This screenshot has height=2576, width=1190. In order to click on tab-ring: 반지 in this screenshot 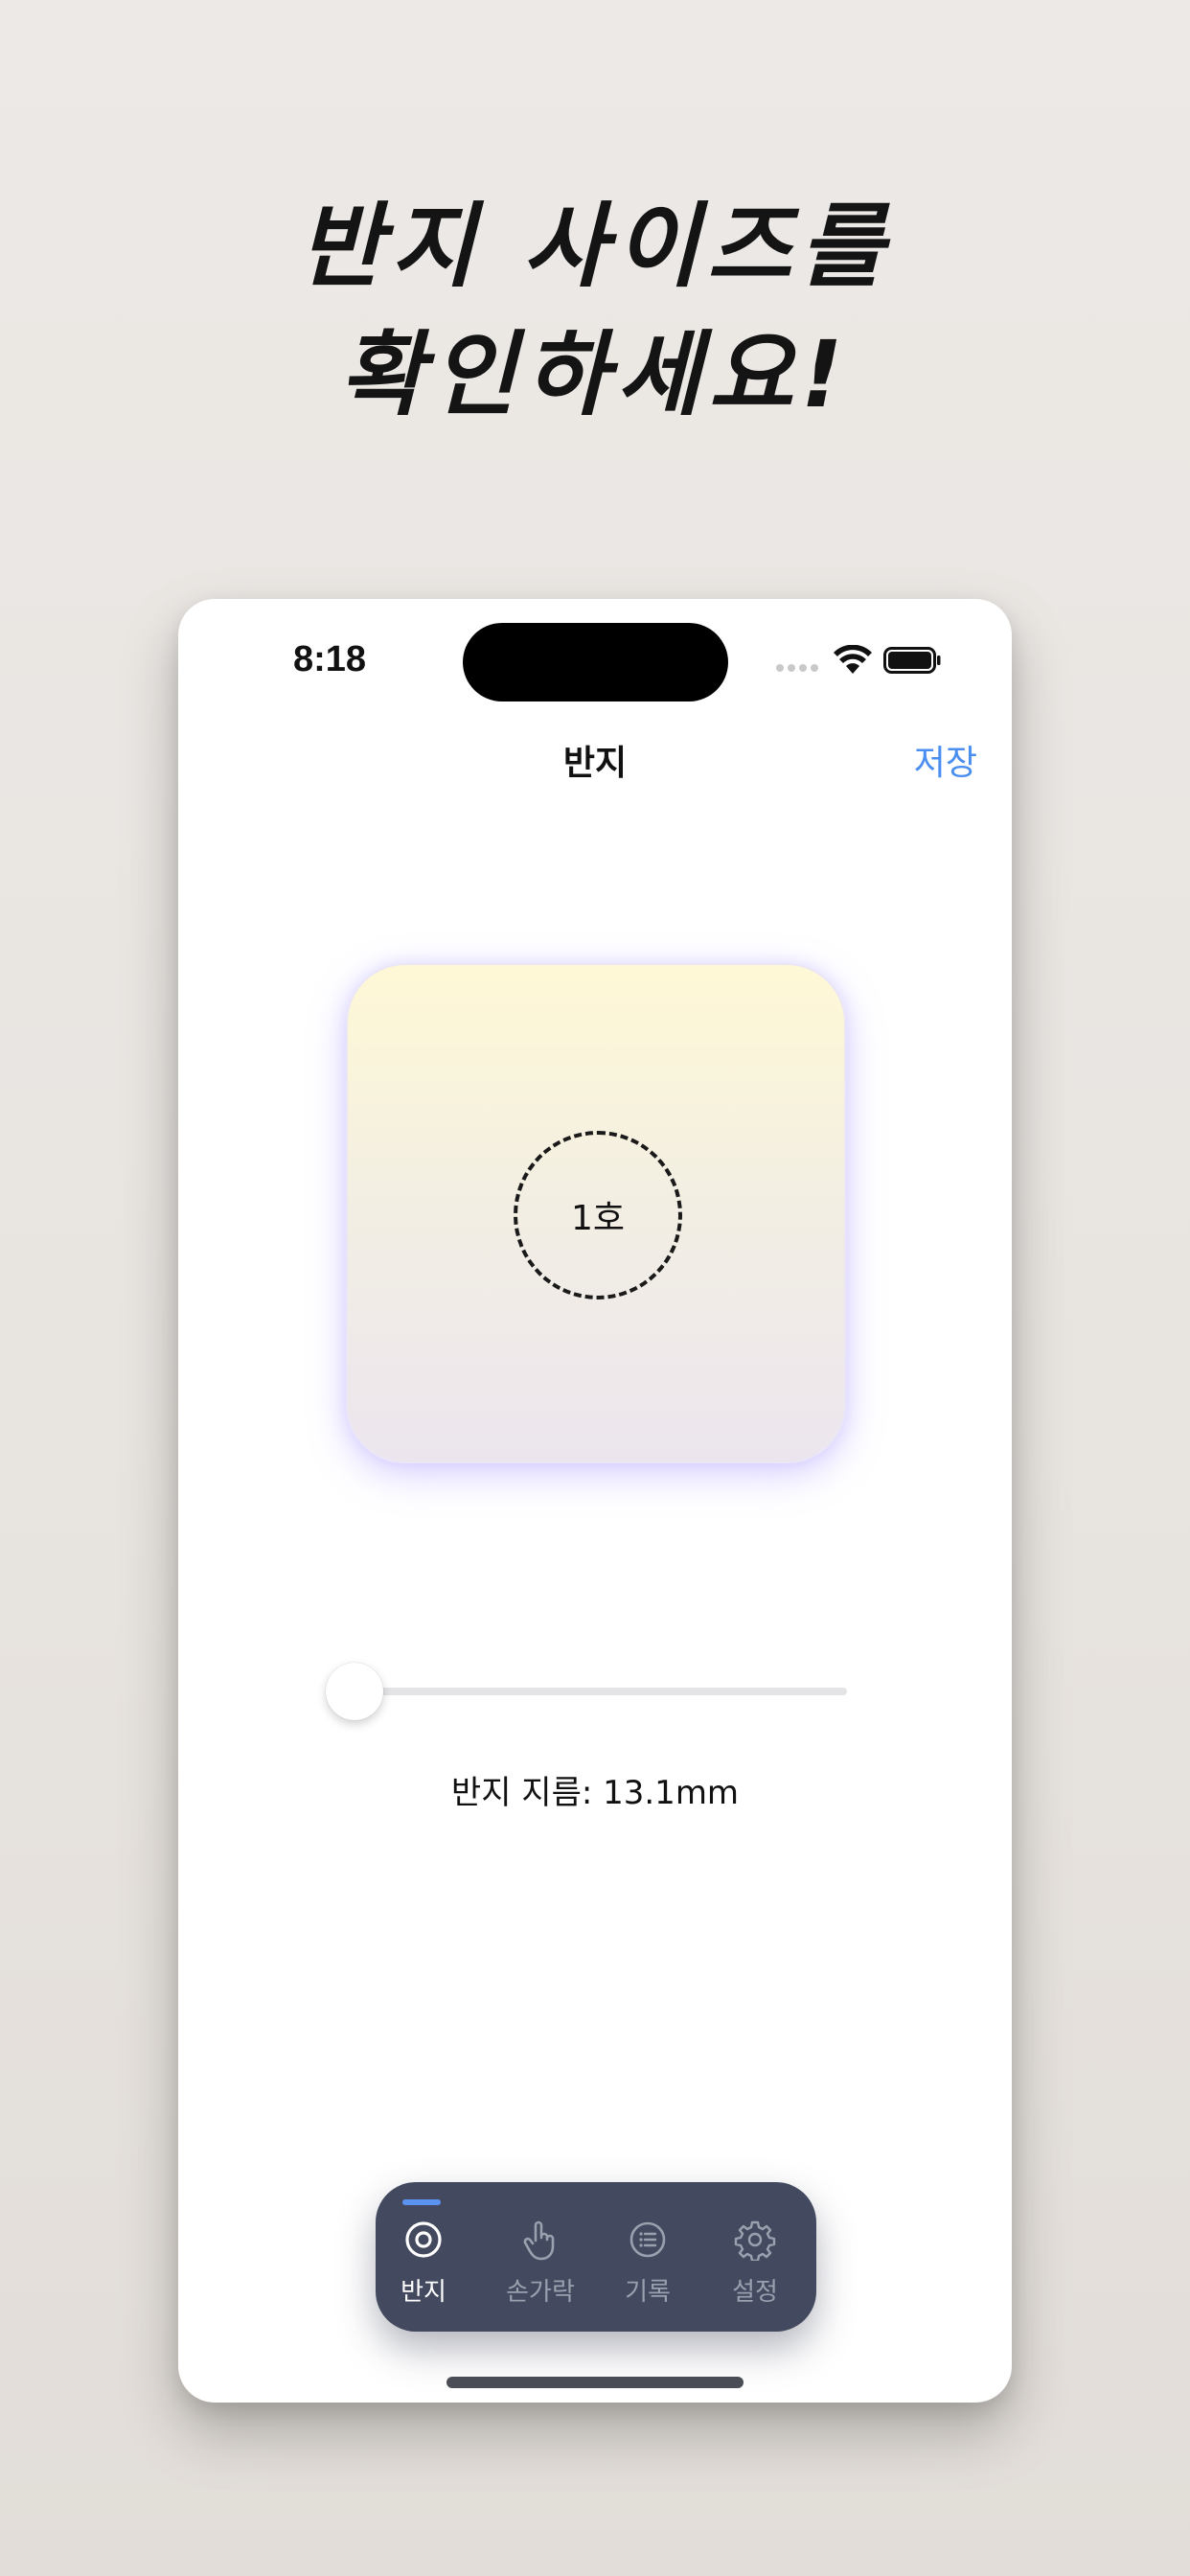, I will do `click(424, 2263)`.